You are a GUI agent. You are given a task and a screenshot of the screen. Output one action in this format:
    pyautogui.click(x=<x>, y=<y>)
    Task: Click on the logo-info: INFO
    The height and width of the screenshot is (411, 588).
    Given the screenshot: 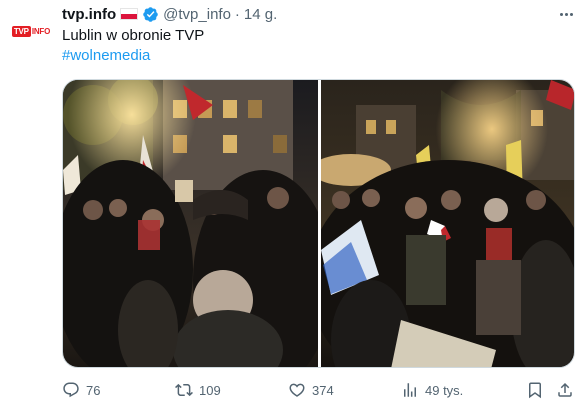 What is the action you would take?
    pyautogui.click(x=41, y=31)
    